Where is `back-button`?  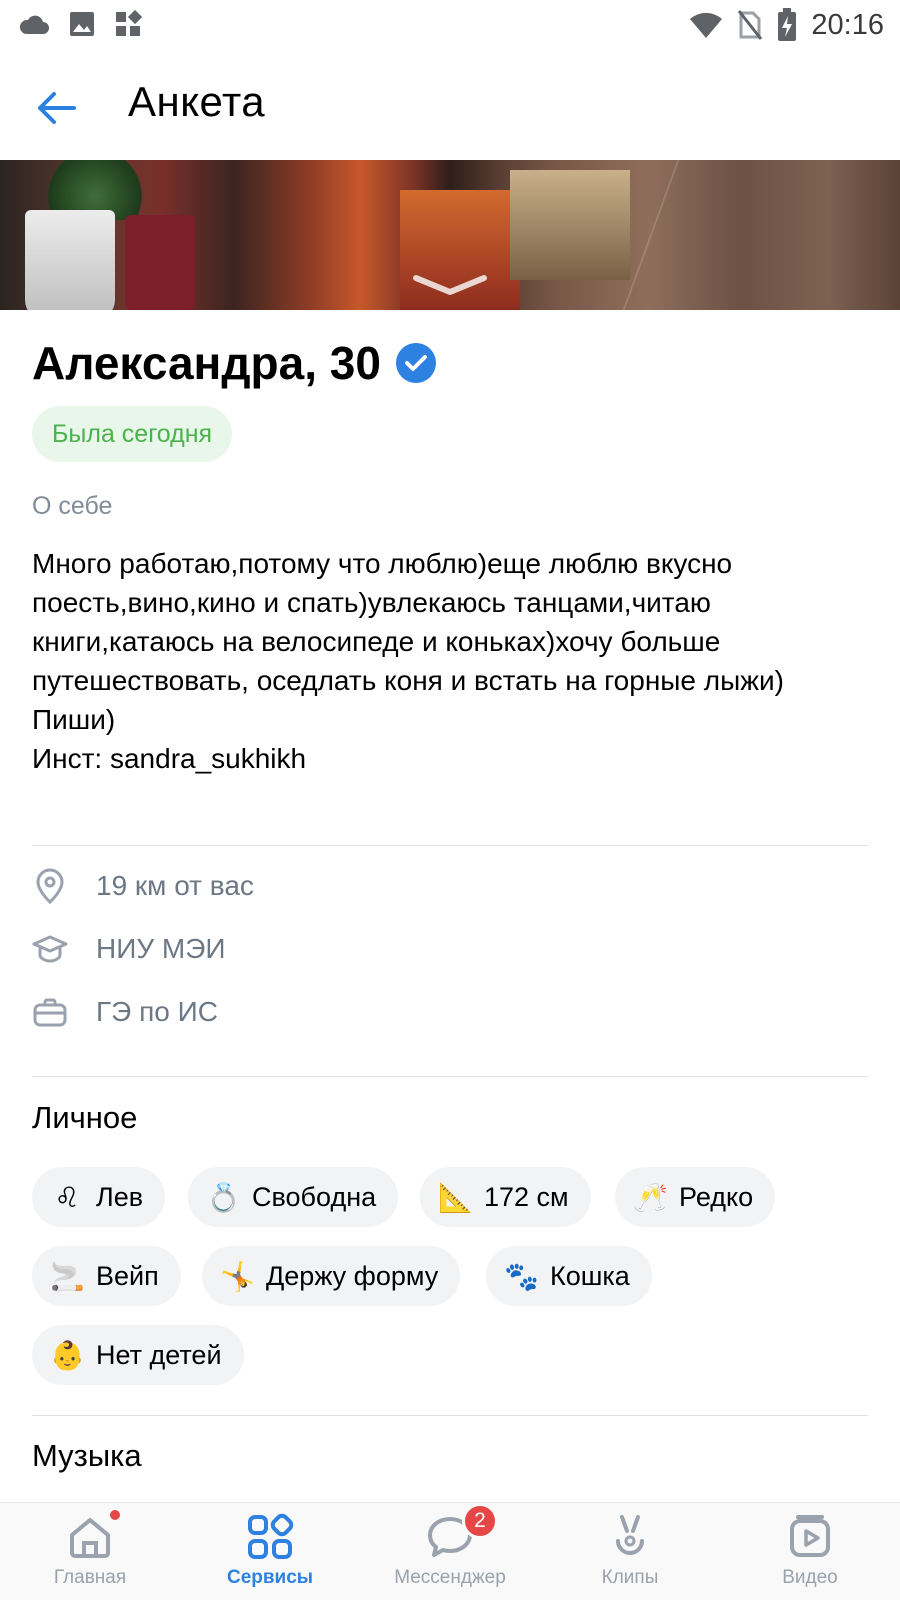
back-button is located at coordinates (56, 108).